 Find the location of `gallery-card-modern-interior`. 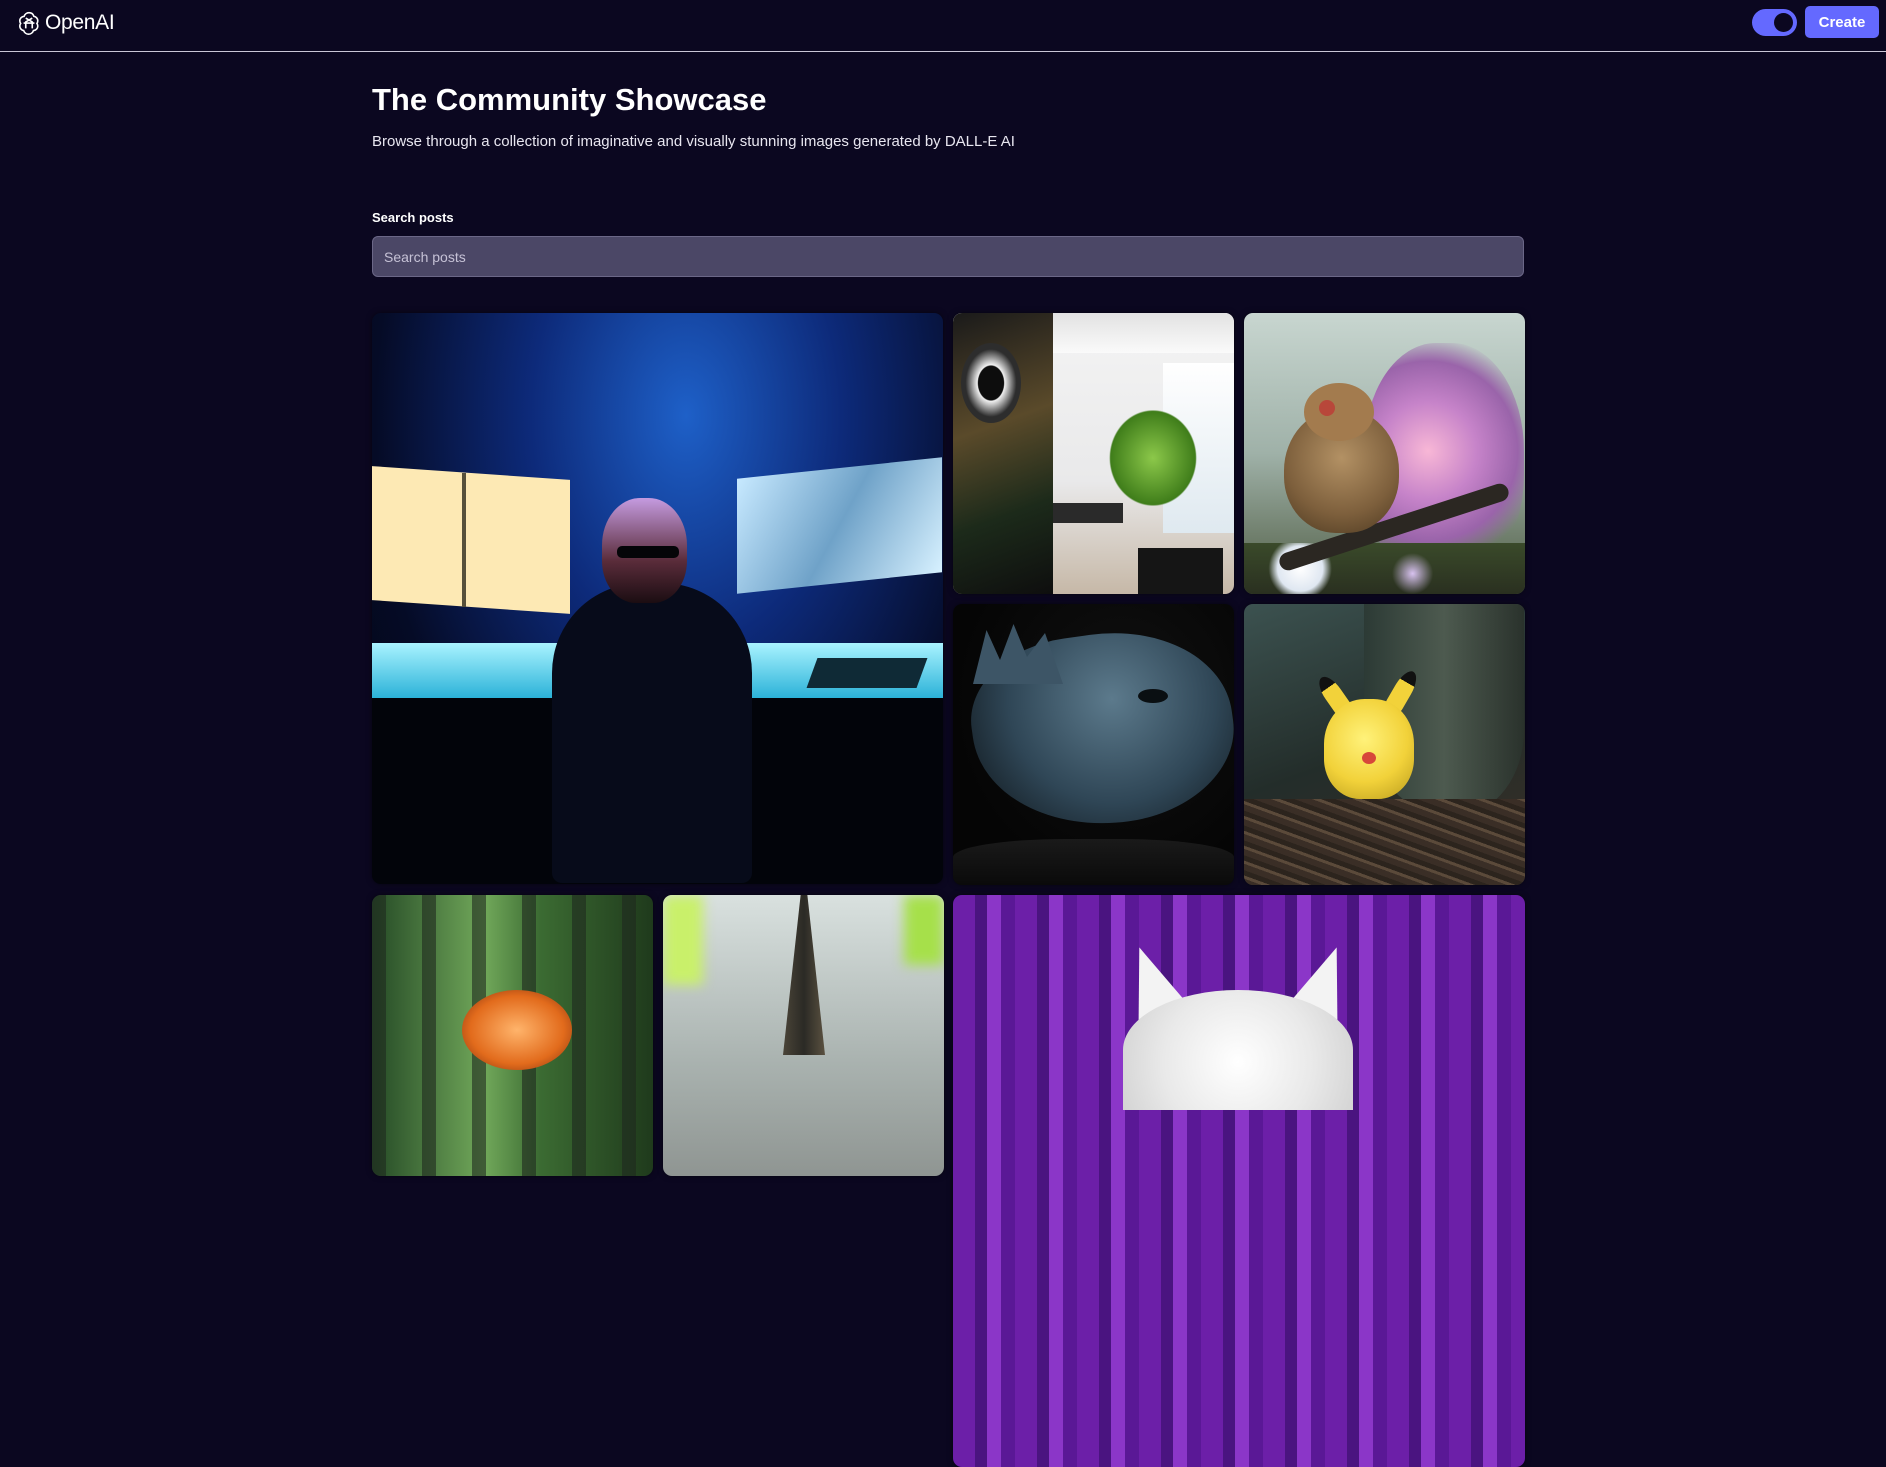

gallery-card-modern-interior is located at coordinates (1093, 453).